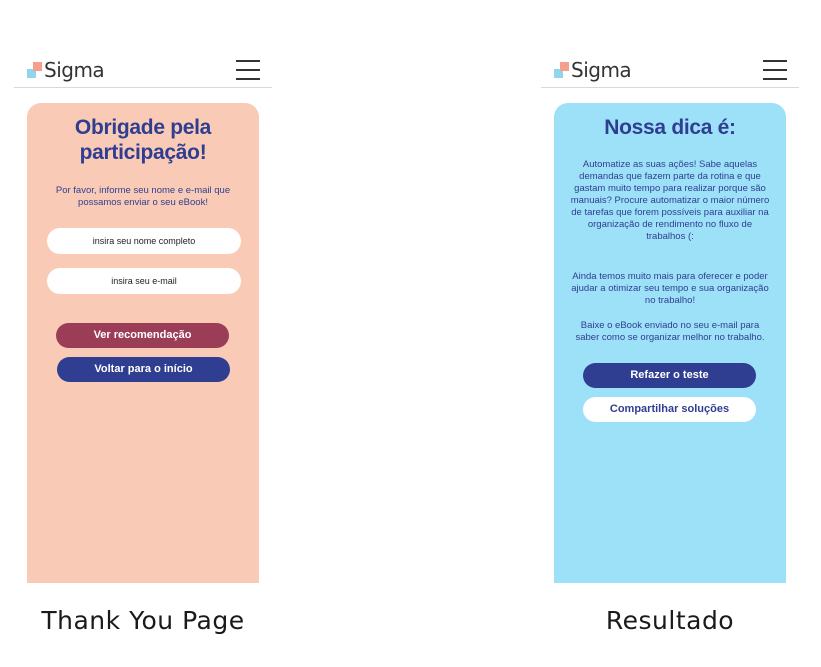  What do you see at coordinates (669, 375) in the screenshot?
I see `retake-test-button: Refazer o teste` at bounding box center [669, 375].